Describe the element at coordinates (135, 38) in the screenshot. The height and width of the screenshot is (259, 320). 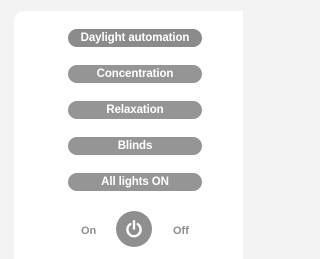
I see `daylight-automation-button: Daylight automation` at that location.